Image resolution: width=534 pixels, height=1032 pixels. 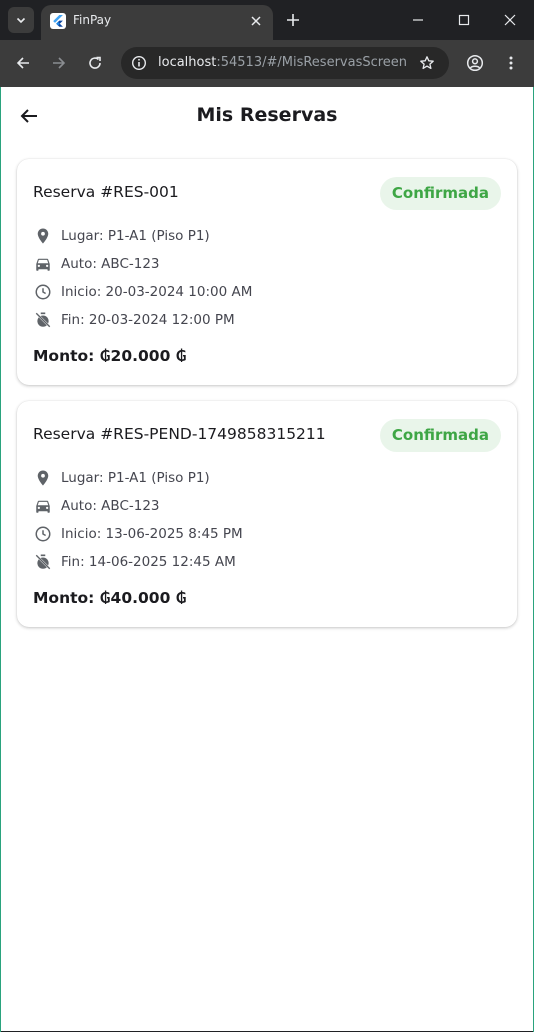 I want to click on inicio-text: Inicio: 20-03-2024 10:00 AM, so click(x=157, y=292).